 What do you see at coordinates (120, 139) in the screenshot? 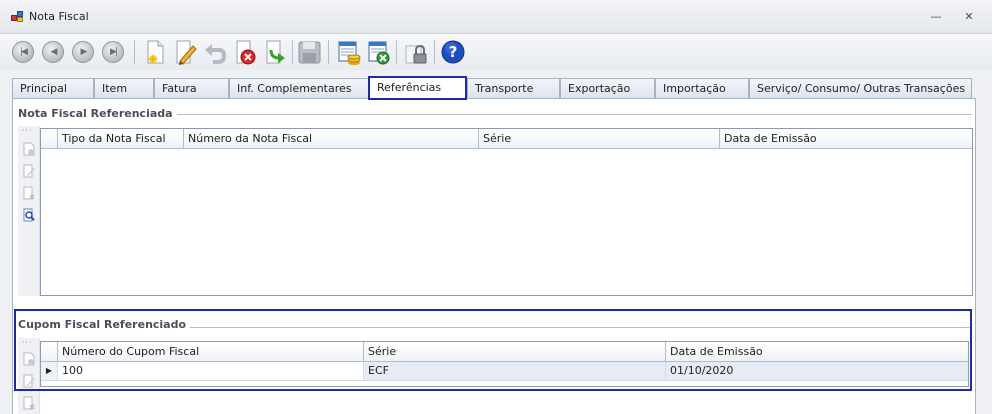
I see `column-header-tipo: Tipo da Nota Fiscal` at bounding box center [120, 139].